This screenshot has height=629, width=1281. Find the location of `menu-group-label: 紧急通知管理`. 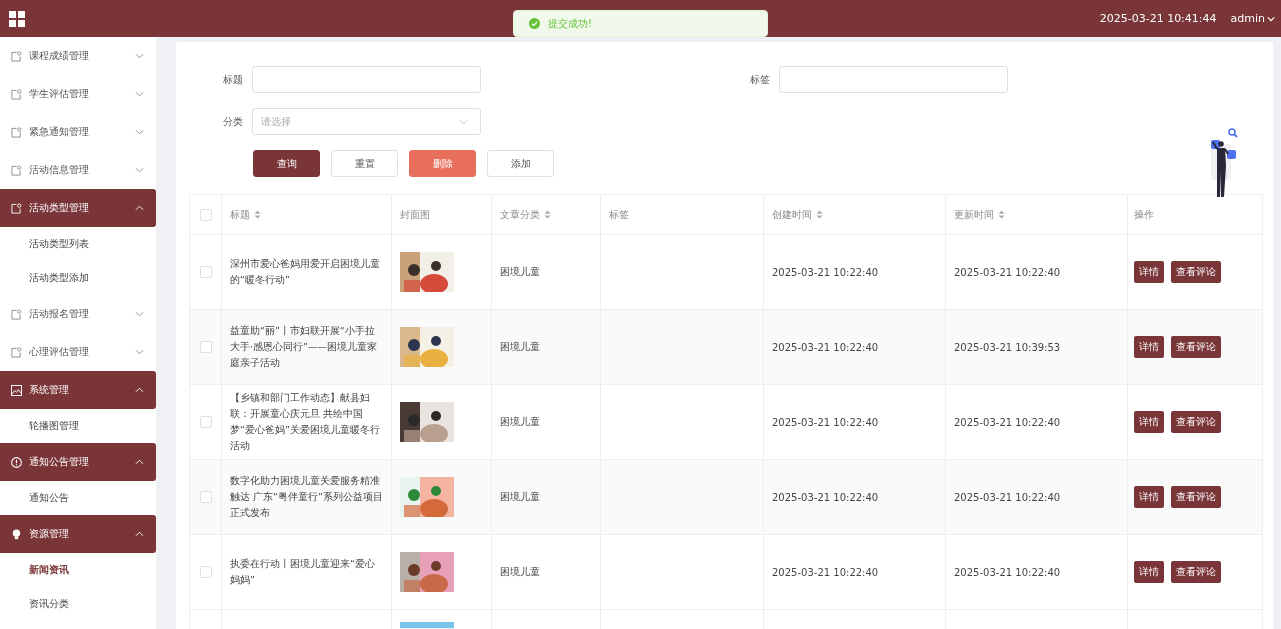

menu-group-label: 紧急通知管理 is located at coordinates (59, 132).